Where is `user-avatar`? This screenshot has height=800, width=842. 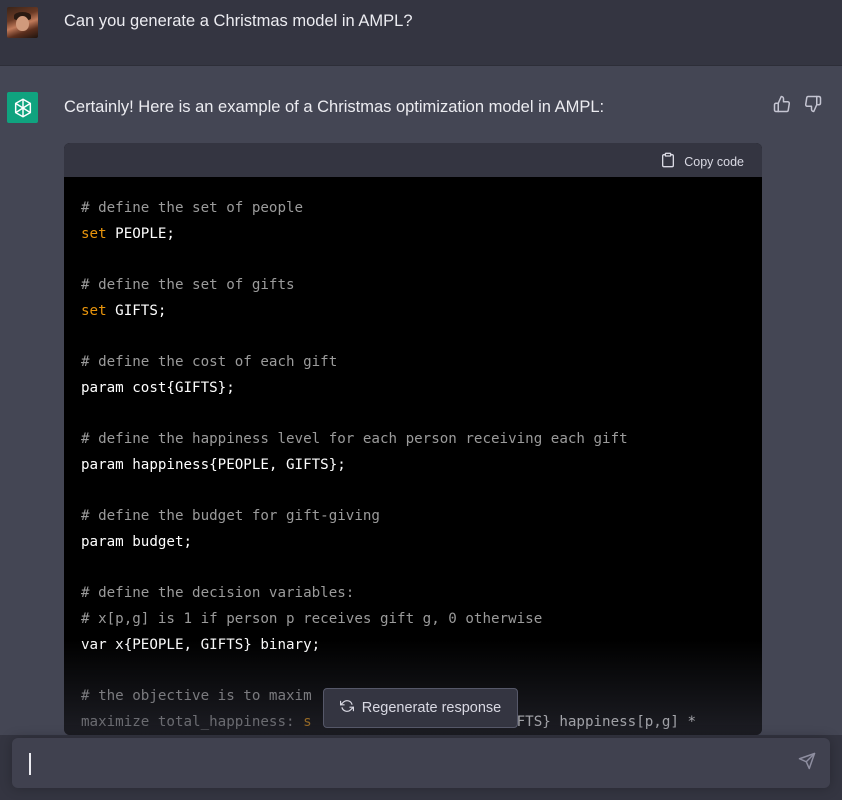 user-avatar is located at coordinates (22, 22).